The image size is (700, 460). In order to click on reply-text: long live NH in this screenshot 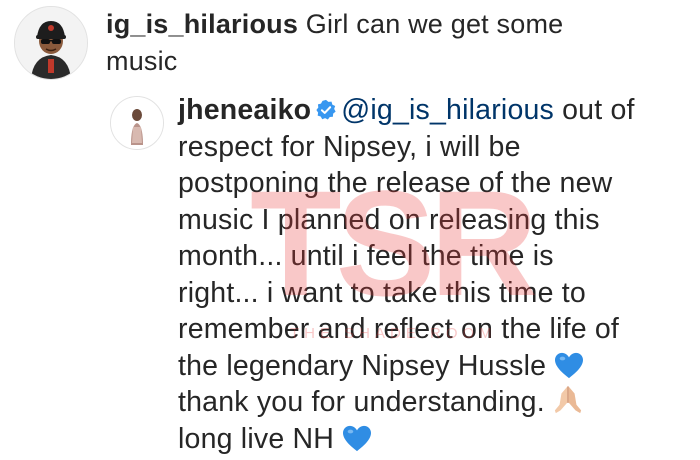, I will do `click(256, 438)`.